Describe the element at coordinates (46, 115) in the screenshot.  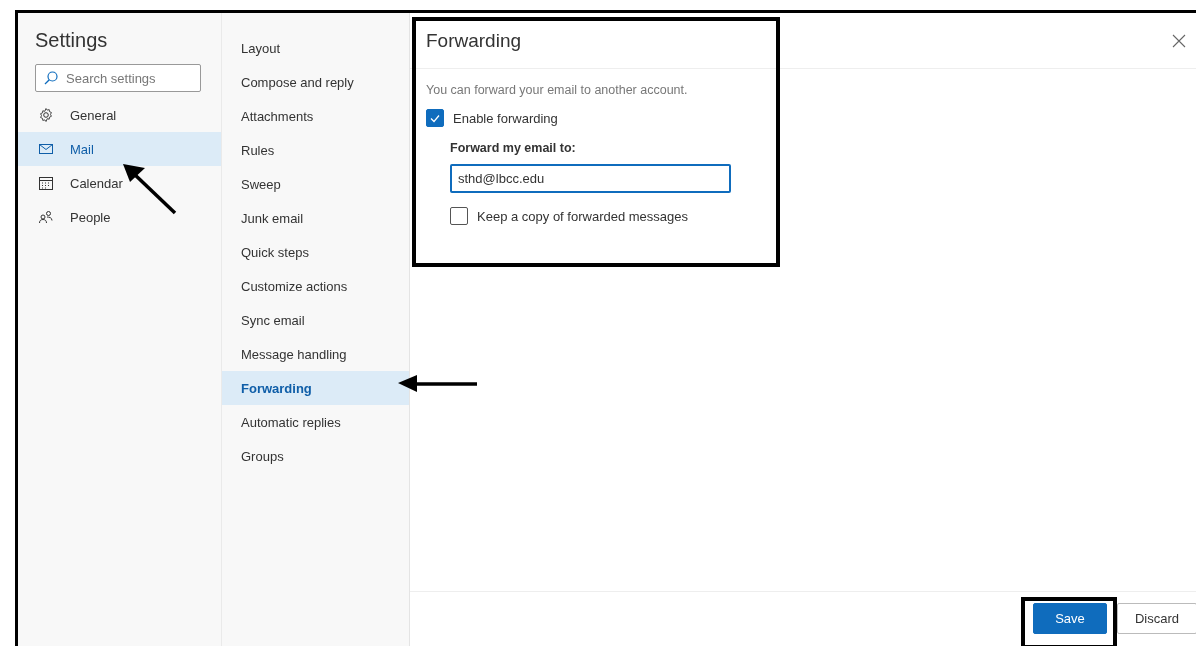
I see `gear-icon` at that location.